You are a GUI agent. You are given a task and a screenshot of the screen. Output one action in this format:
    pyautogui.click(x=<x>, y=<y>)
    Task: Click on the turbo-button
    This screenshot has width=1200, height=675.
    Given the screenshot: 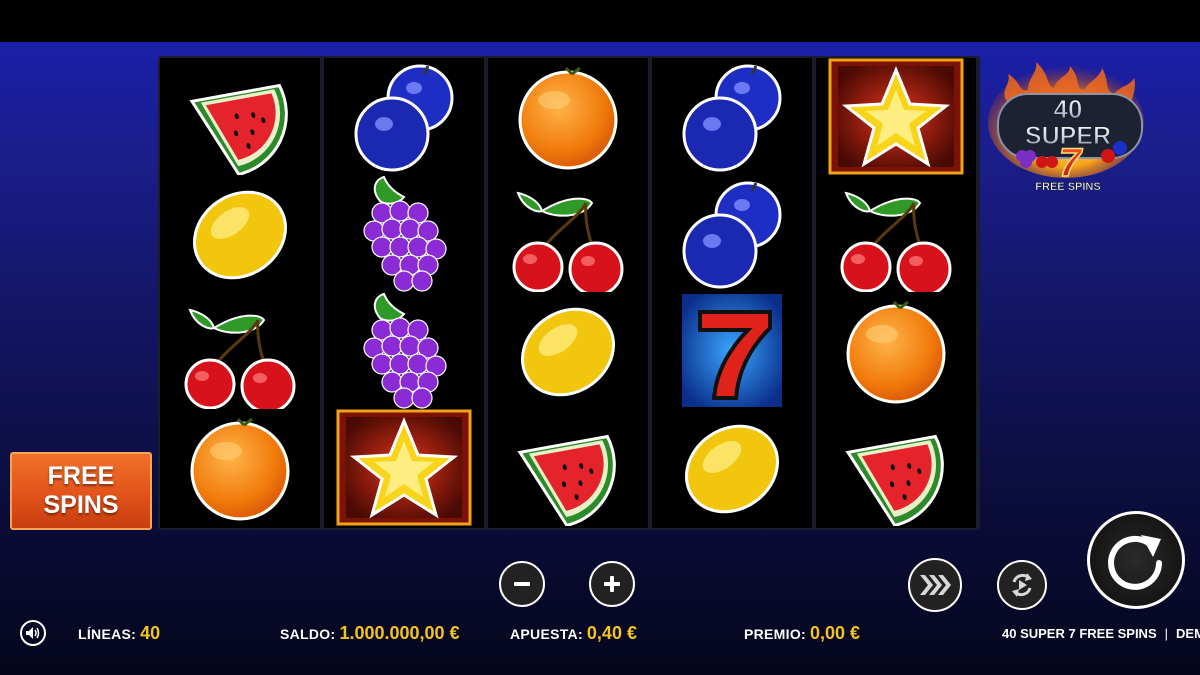 What is the action you would take?
    pyautogui.click(x=935, y=585)
    